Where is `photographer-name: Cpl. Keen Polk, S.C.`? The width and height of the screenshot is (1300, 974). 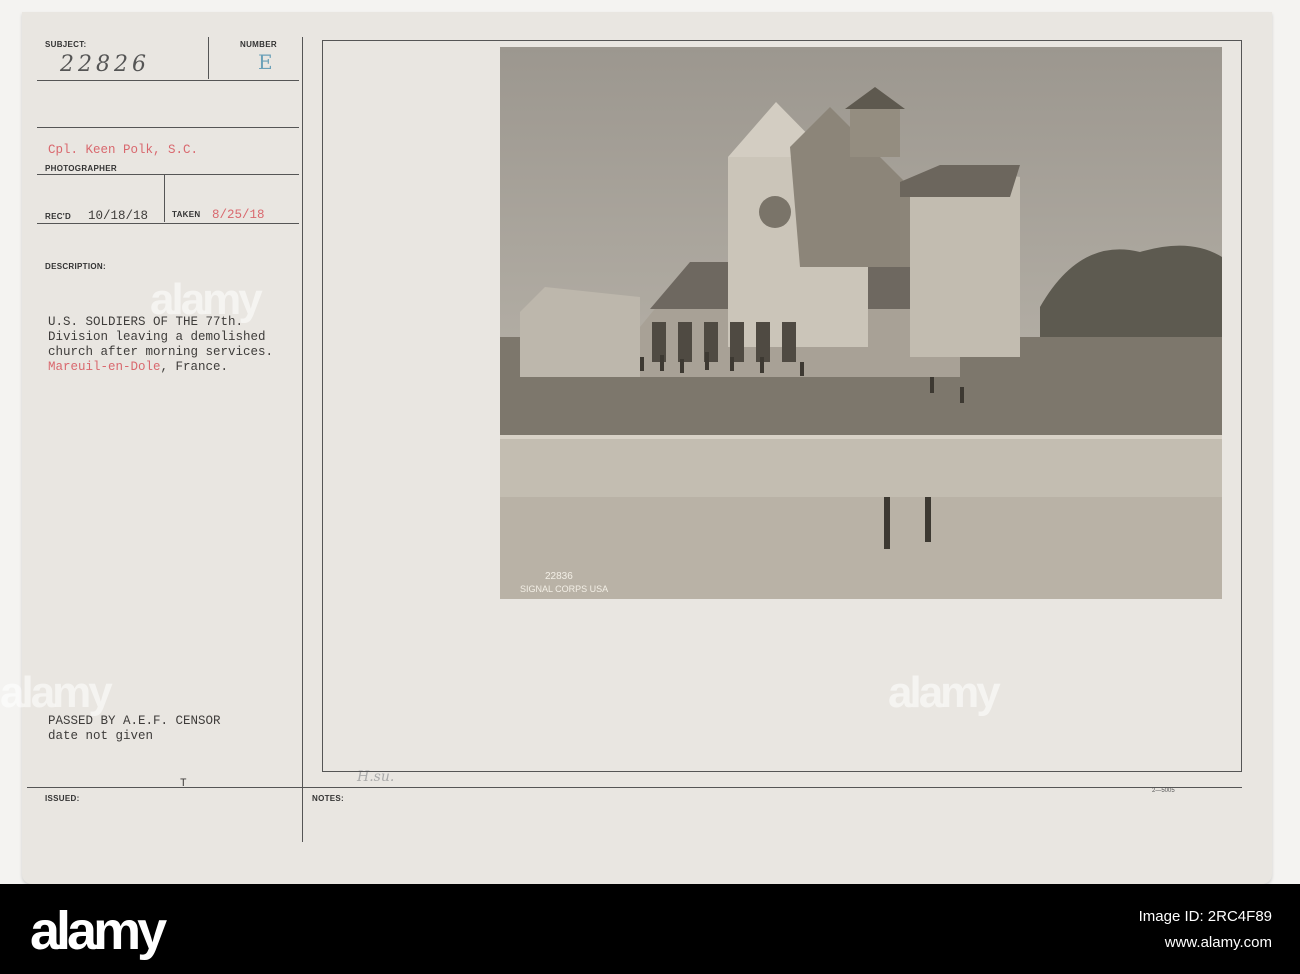
photographer-name: Cpl. Keen Polk, S.C. is located at coordinates (123, 150).